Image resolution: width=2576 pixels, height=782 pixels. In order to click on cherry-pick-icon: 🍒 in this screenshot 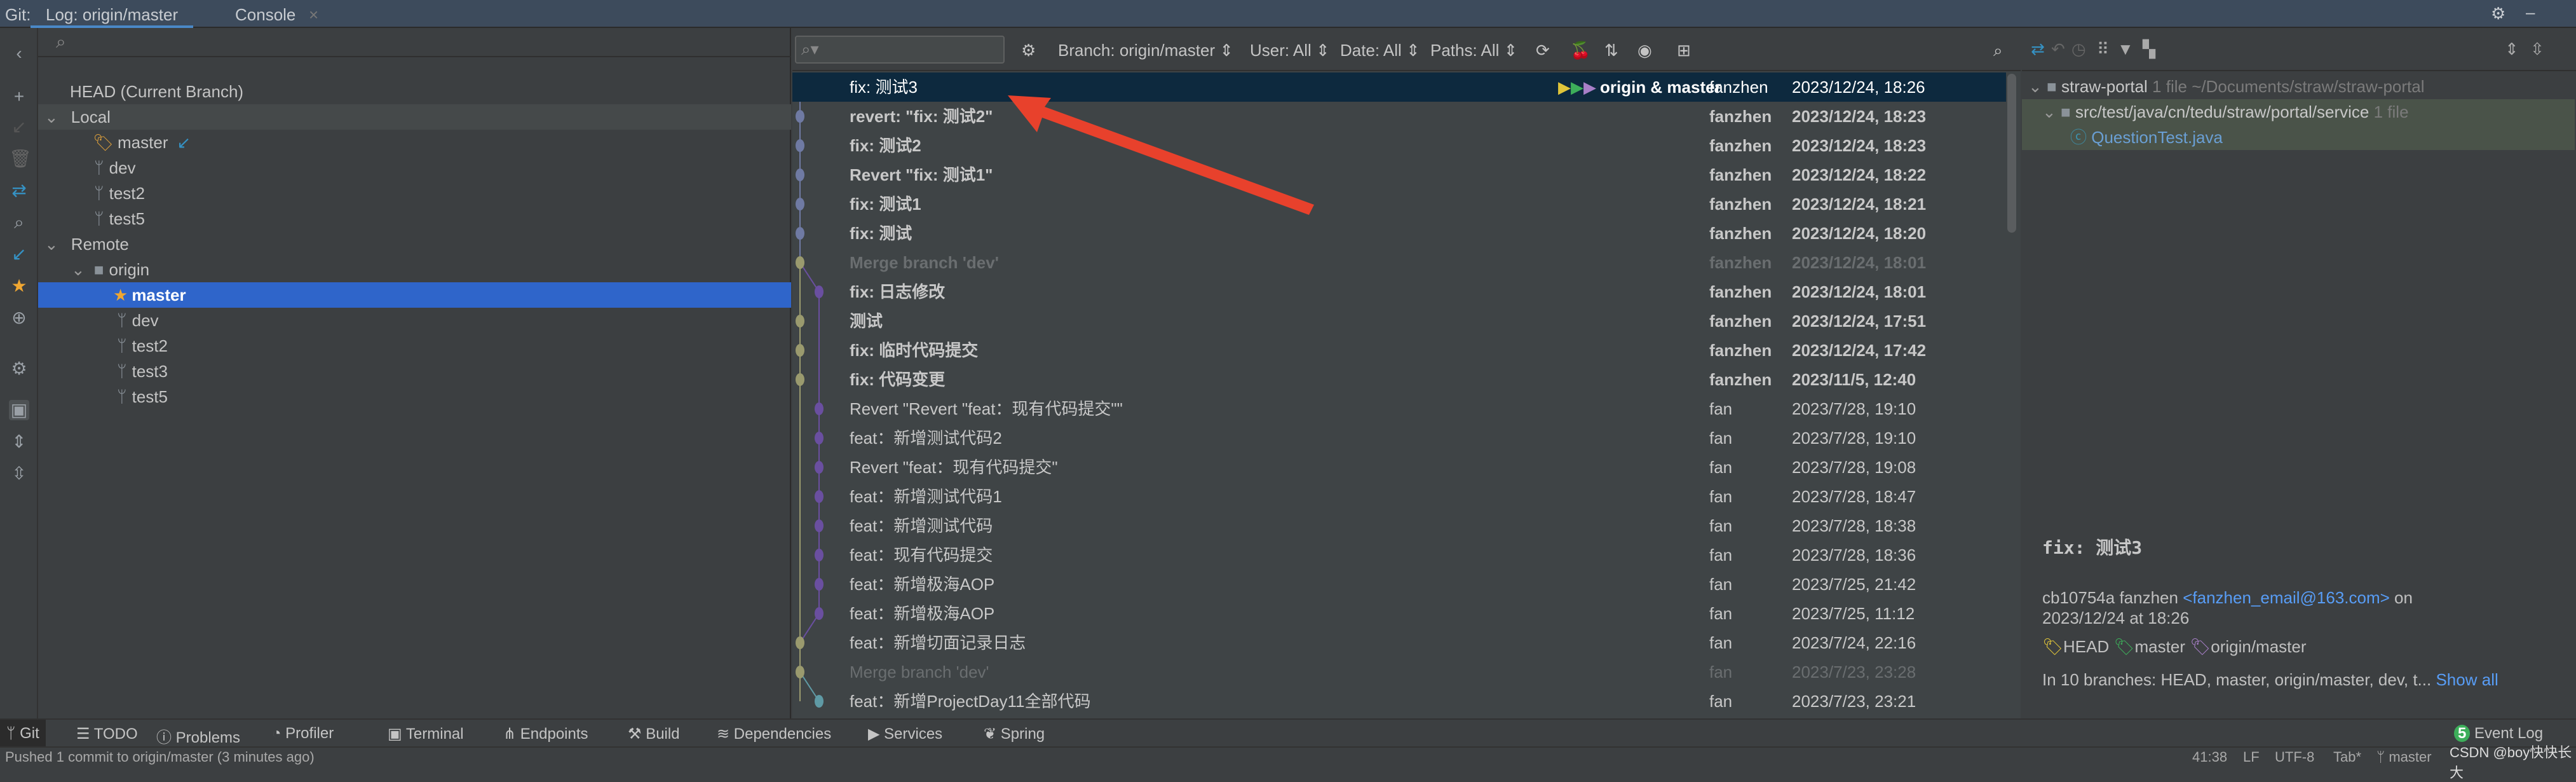, I will do `click(1580, 50)`.